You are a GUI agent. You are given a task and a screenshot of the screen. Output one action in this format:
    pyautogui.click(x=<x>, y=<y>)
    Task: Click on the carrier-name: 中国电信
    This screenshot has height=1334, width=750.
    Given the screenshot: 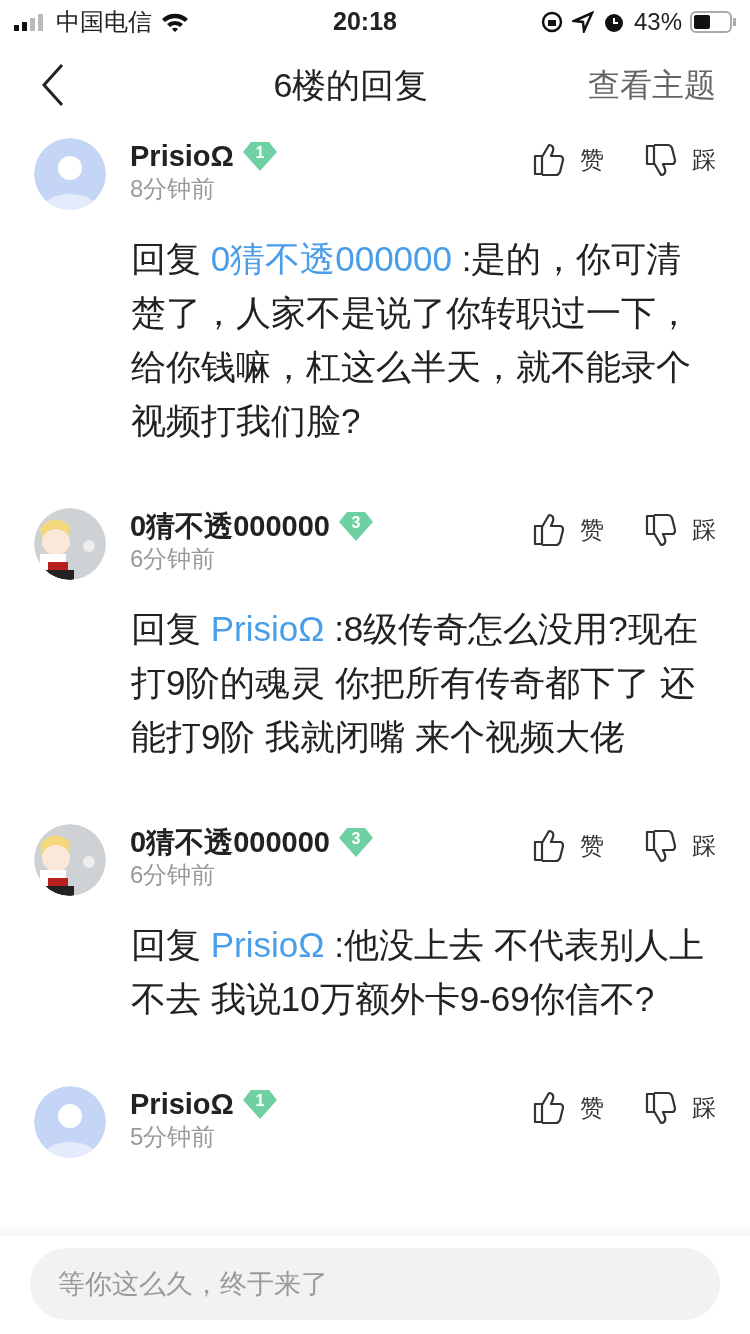 What is the action you would take?
    pyautogui.click(x=104, y=22)
    